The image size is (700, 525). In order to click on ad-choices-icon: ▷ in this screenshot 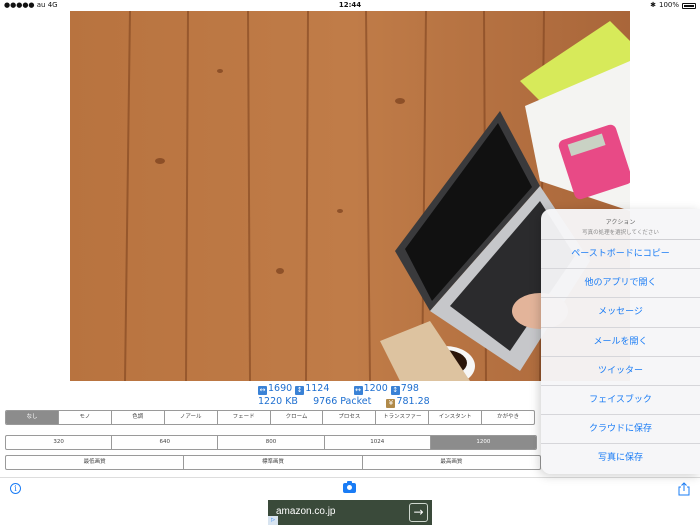, I will do `click(273, 520)`.